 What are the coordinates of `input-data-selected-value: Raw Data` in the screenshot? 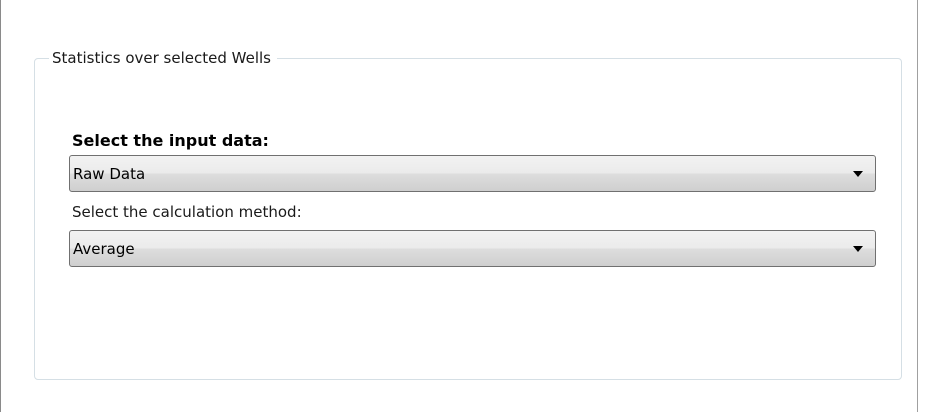 It's located at (109, 174).